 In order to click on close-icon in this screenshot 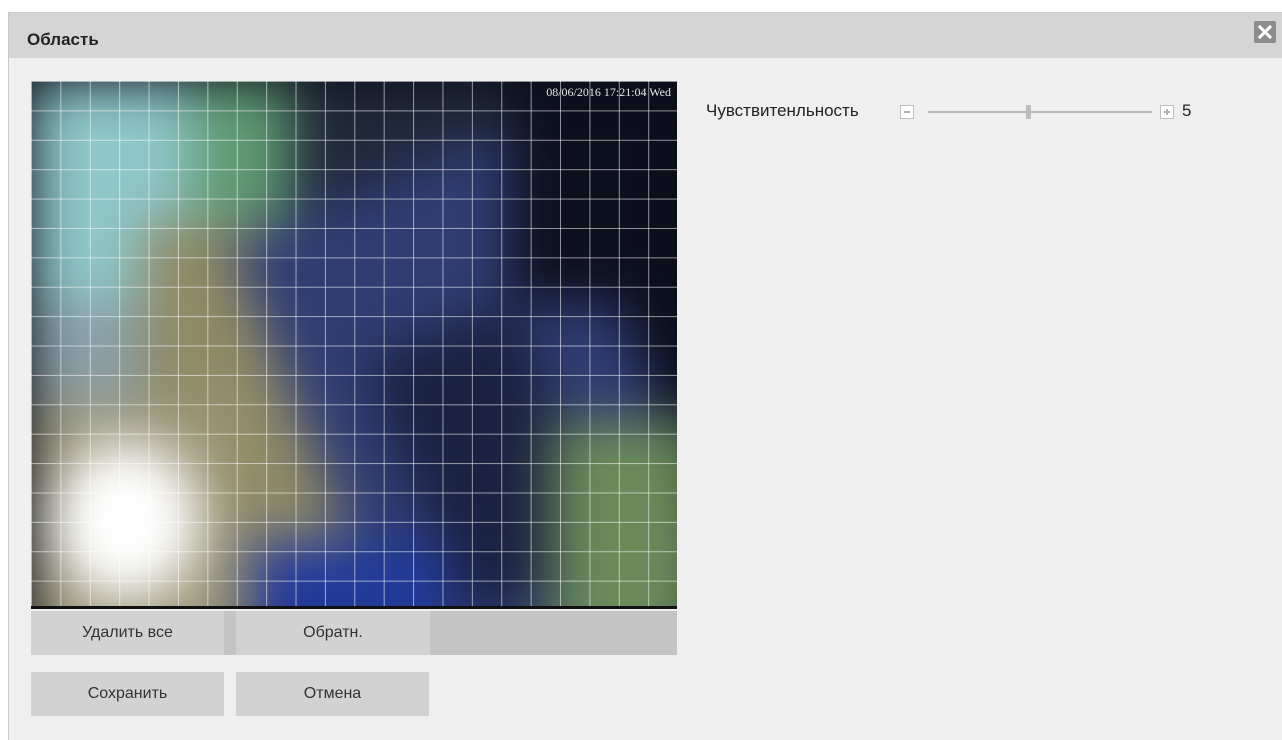, I will do `click(1265, 32)`.